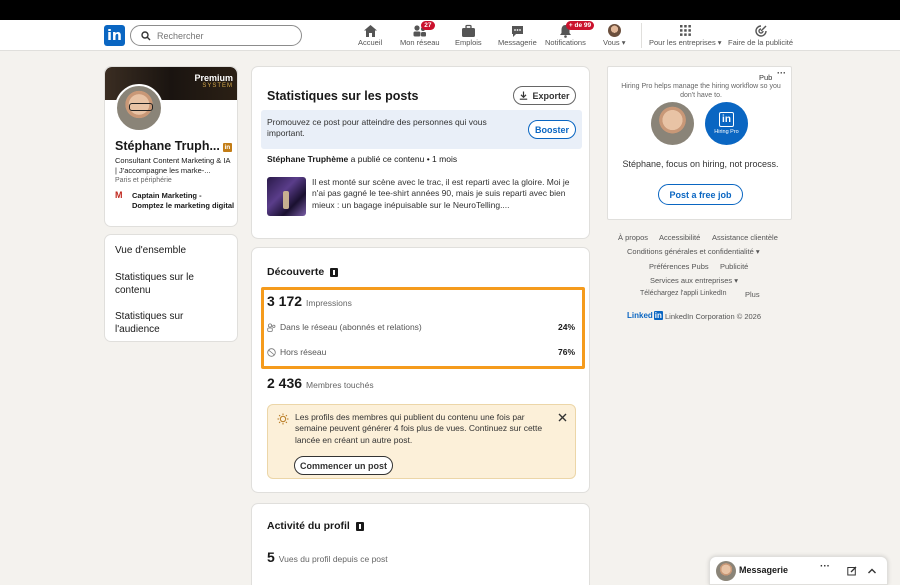 The width and height of the screenshot is (900, 585). I want to click on chevron-up-icon, so click(872, 571).